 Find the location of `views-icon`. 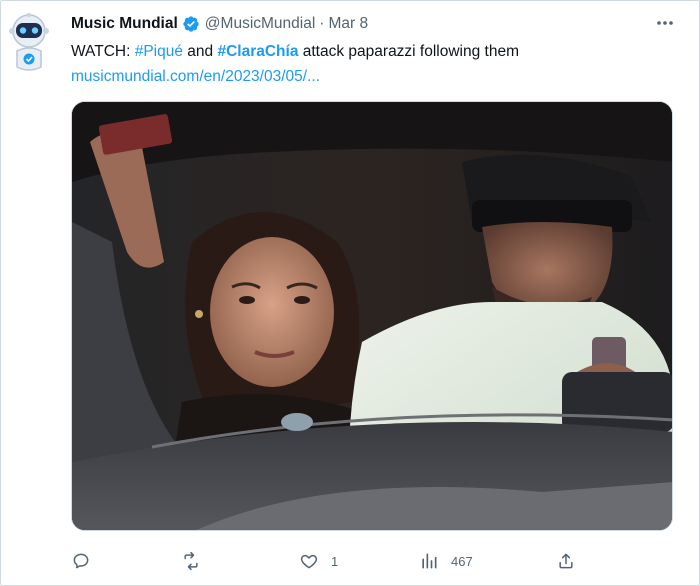

views-icon is located at coordinates (429, 561).